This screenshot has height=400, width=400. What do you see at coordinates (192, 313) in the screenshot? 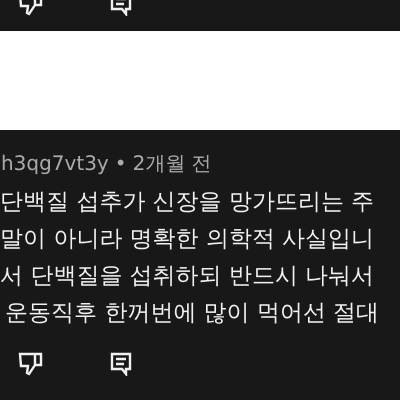
I see `comment-text-line: 운동직후 한꺼번에 많이 먹어선 절대` at bounding box center [192, 313].